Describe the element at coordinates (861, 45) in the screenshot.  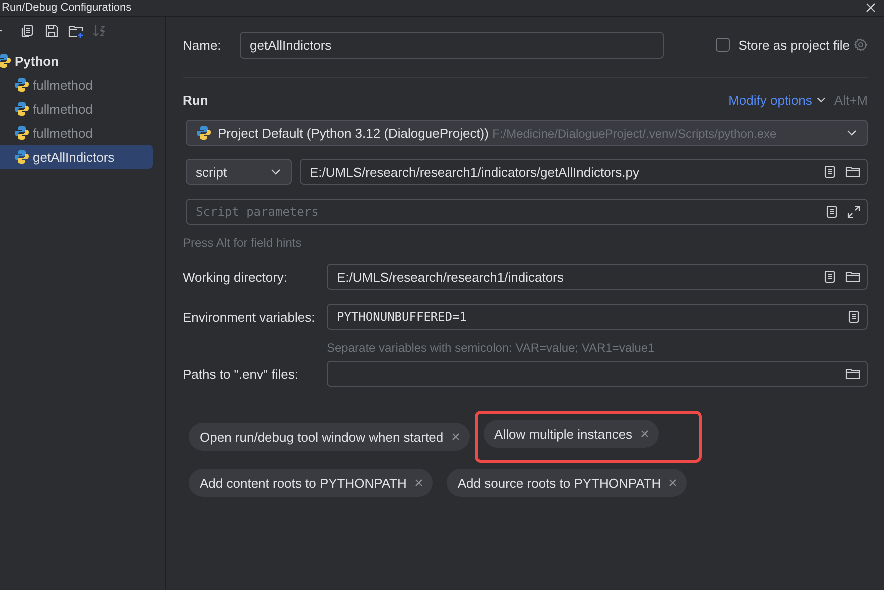
I see `gear-icon` at that location.